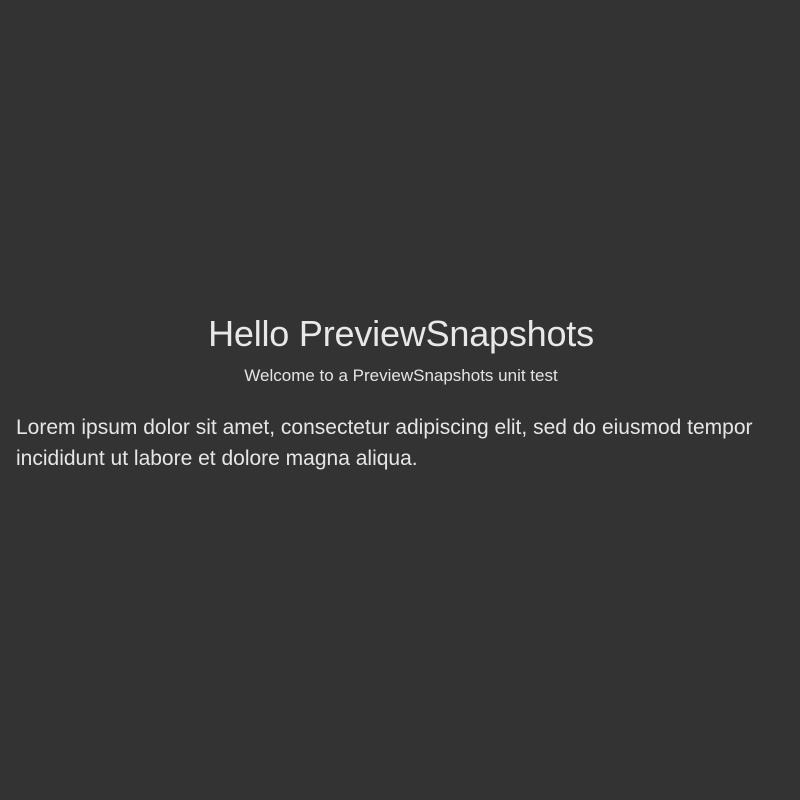  I want to click on page-title: Hello PreviewSnapshots, so click(401, 333).